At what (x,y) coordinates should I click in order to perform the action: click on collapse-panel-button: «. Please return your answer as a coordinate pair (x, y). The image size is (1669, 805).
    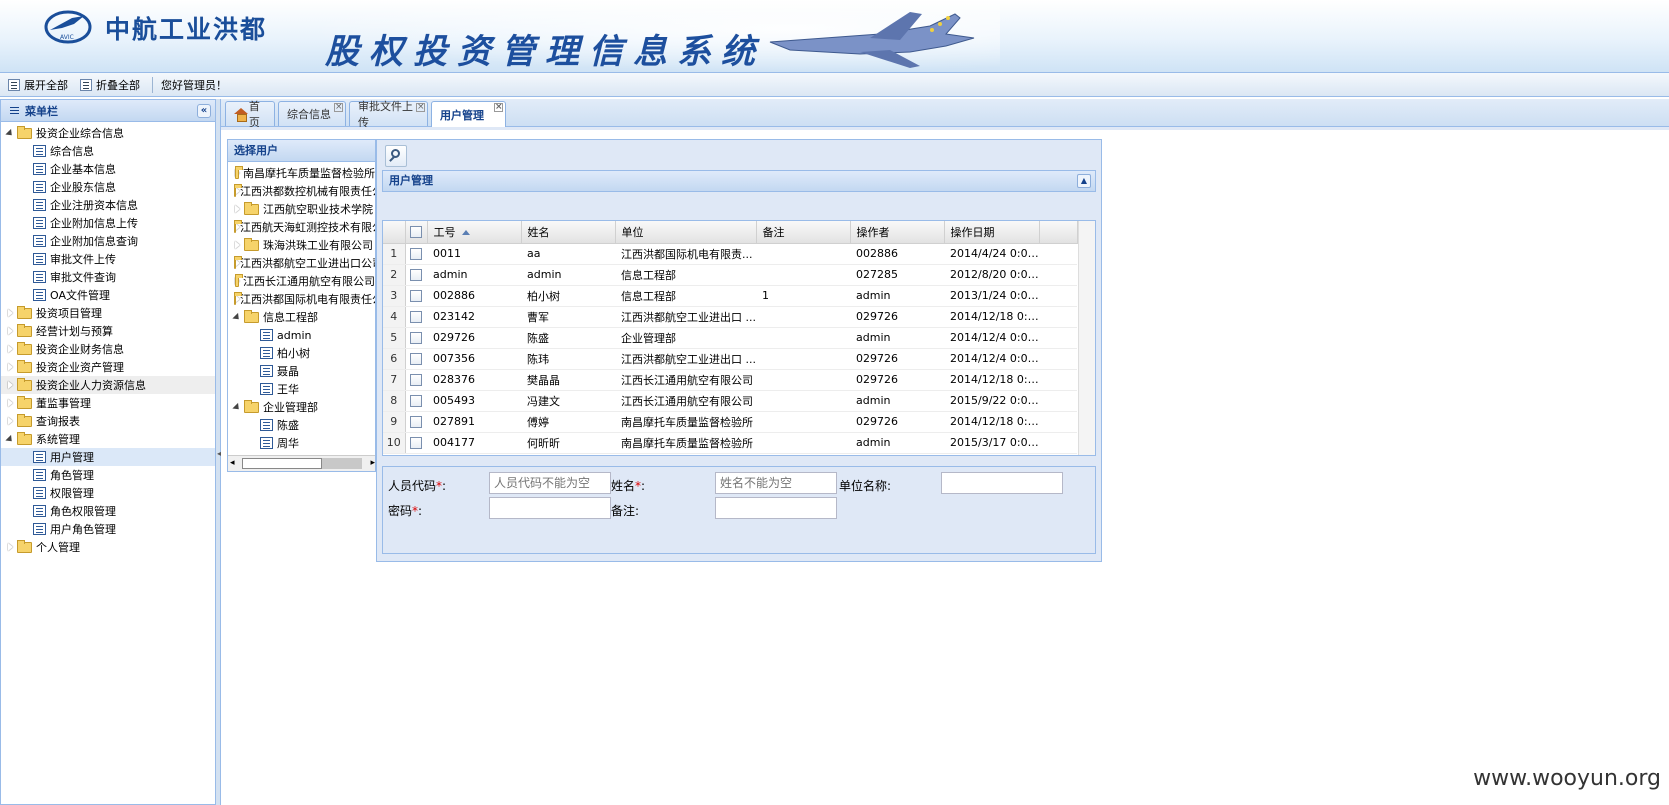
    Looking at the image, I should click on (204, 111).